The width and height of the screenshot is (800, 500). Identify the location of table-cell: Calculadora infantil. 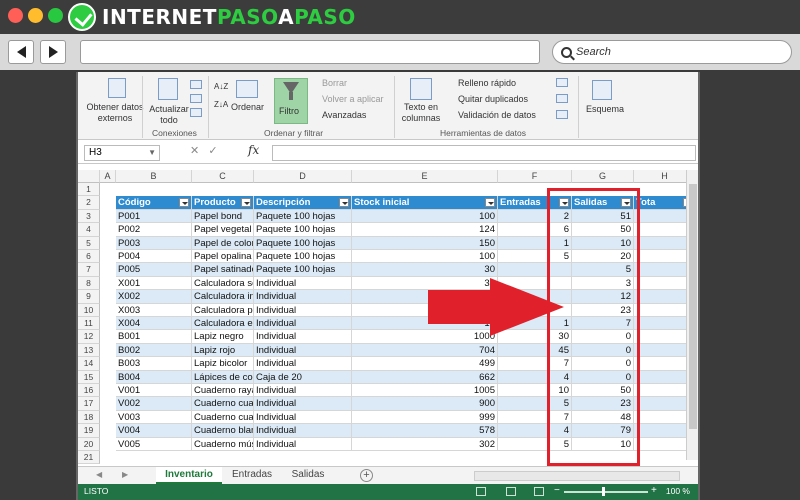
(223, 297).